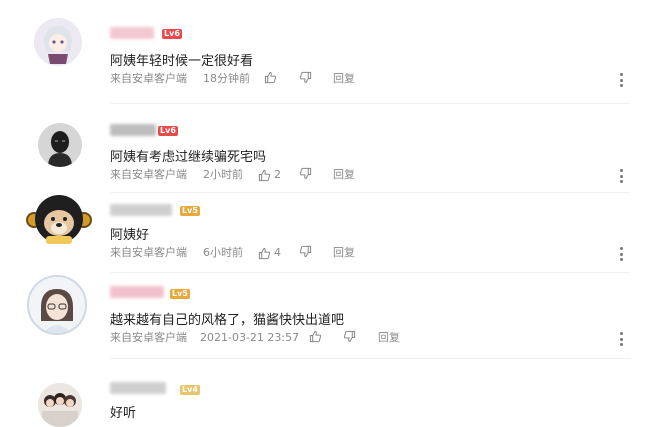  Describe the element at coordinates (60, 145) in the screenshot. I see `masked-figure-avatar` at that location.